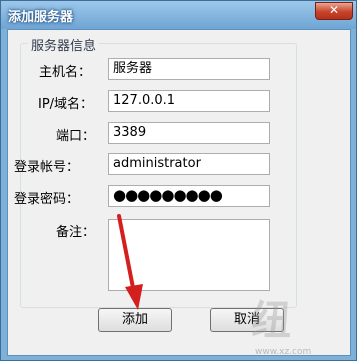  I want to click on password-input: ●●●●●●●●●, so click(189, 196).